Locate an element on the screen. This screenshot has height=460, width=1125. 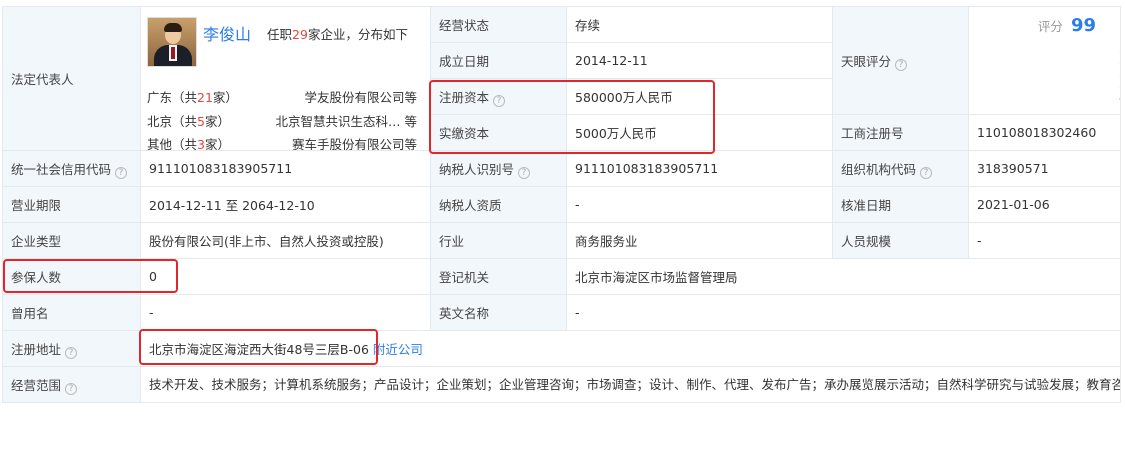
former-name-value: - is located at coordinates (285, 312).